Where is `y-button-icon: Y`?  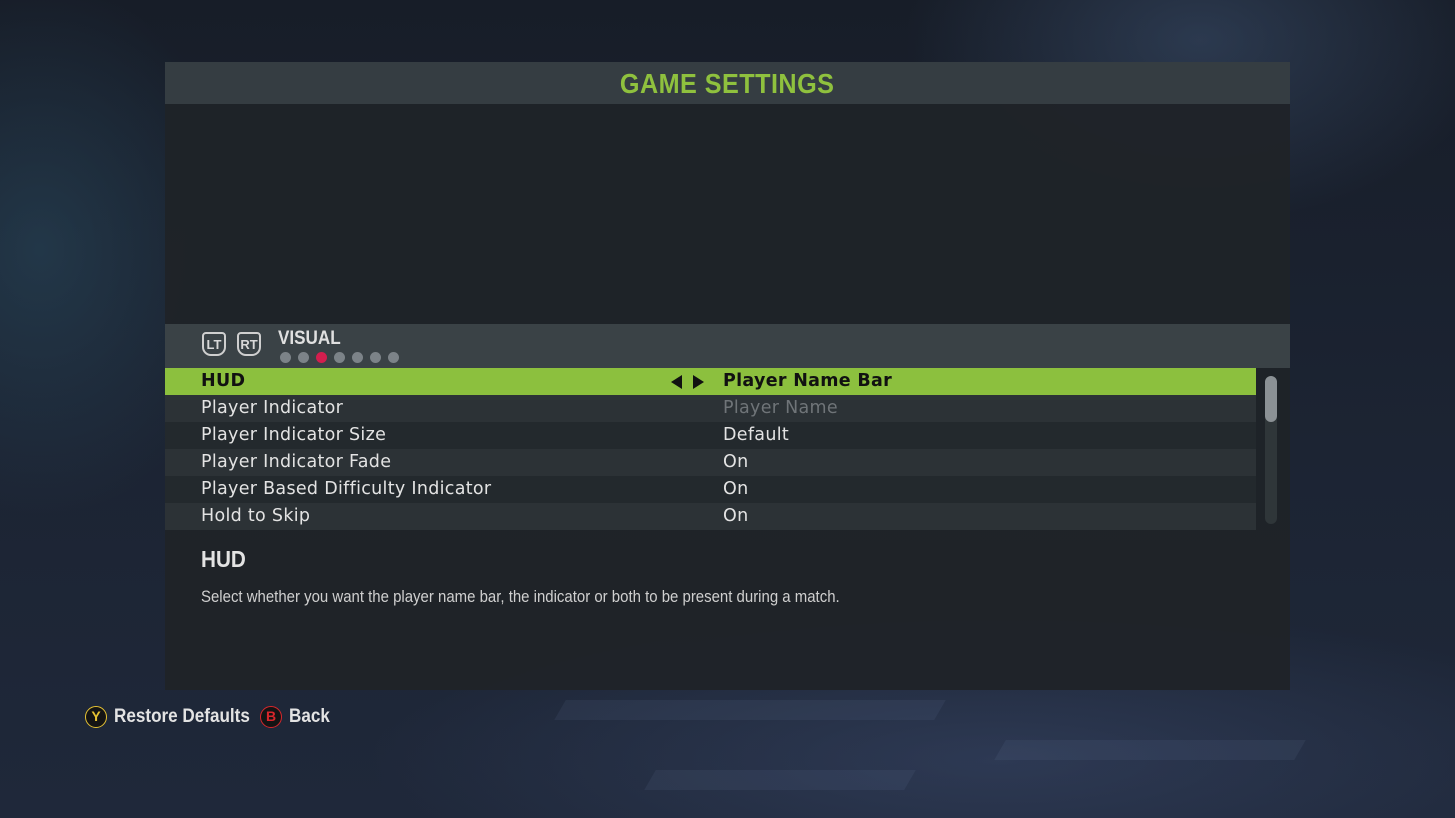
y-button-icon: Y is located at coordinates (96, 717).